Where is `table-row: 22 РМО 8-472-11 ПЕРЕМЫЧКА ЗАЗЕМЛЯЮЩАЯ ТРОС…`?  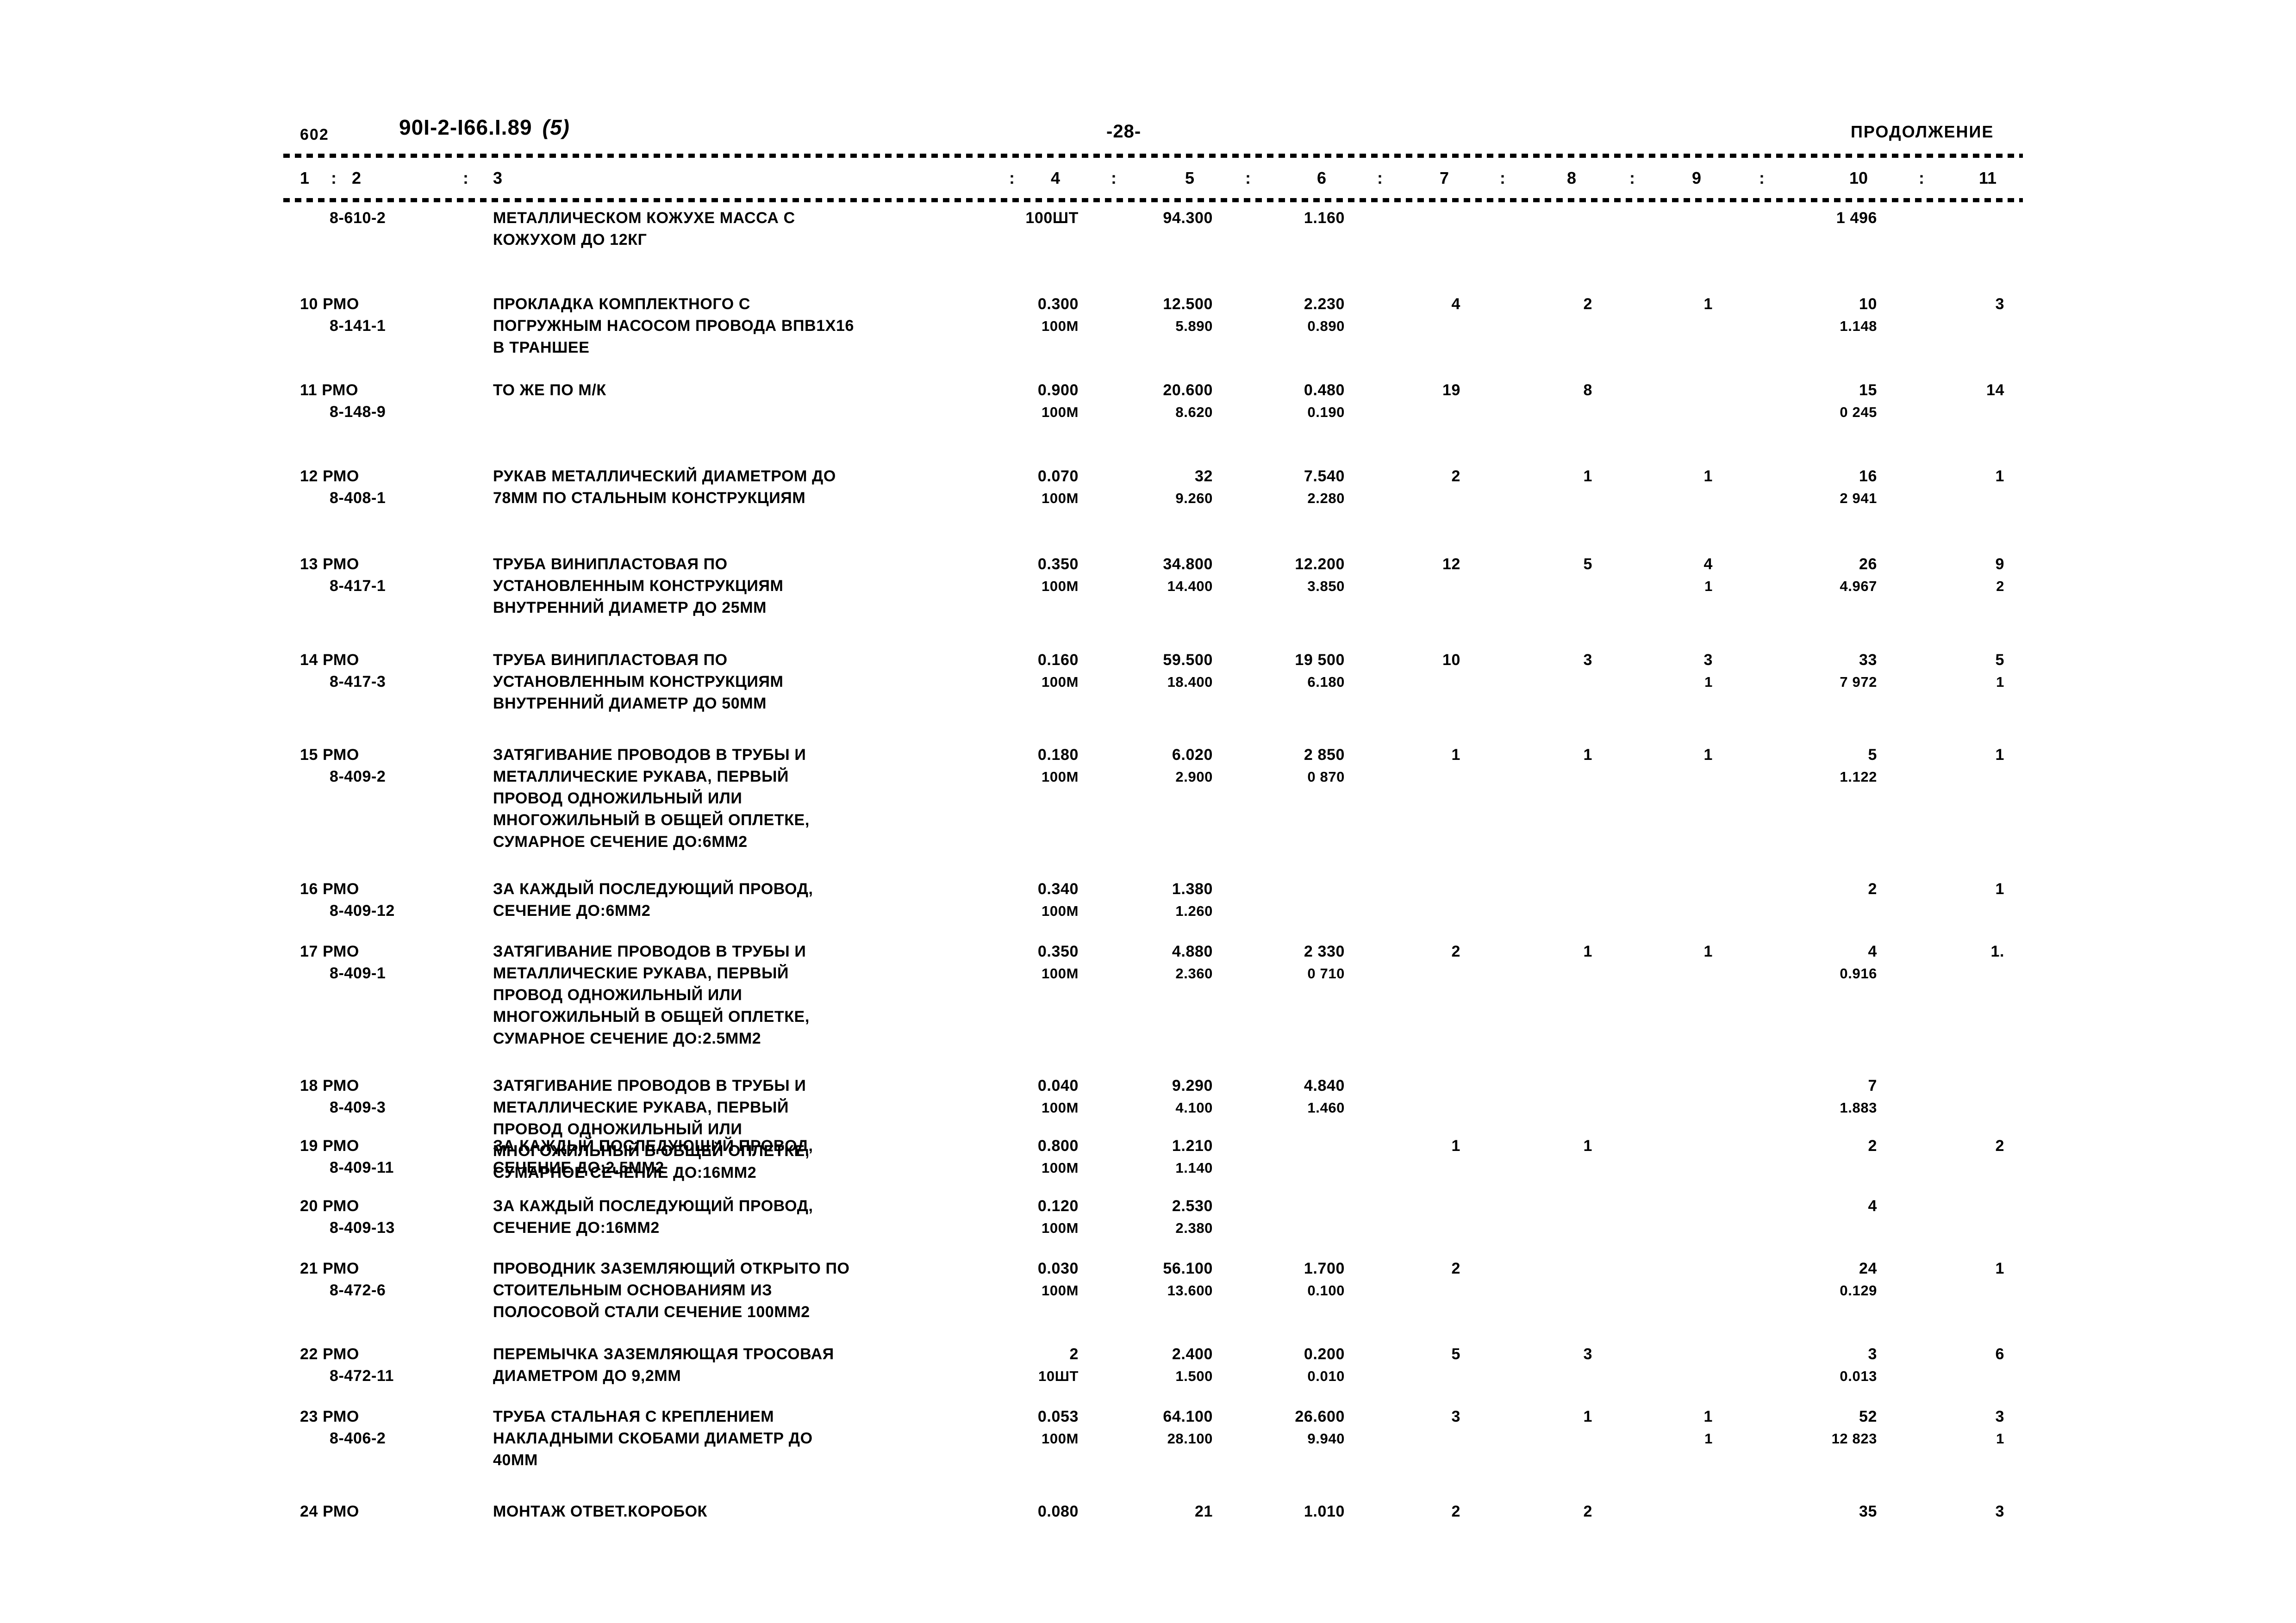 table-row: 22 РМО 8-472-11 ПЕРЕМЫЧКА ЗАЗЕМЛЯЮЩАЯ ТРОС… is located at coordinates (1148, 1374).